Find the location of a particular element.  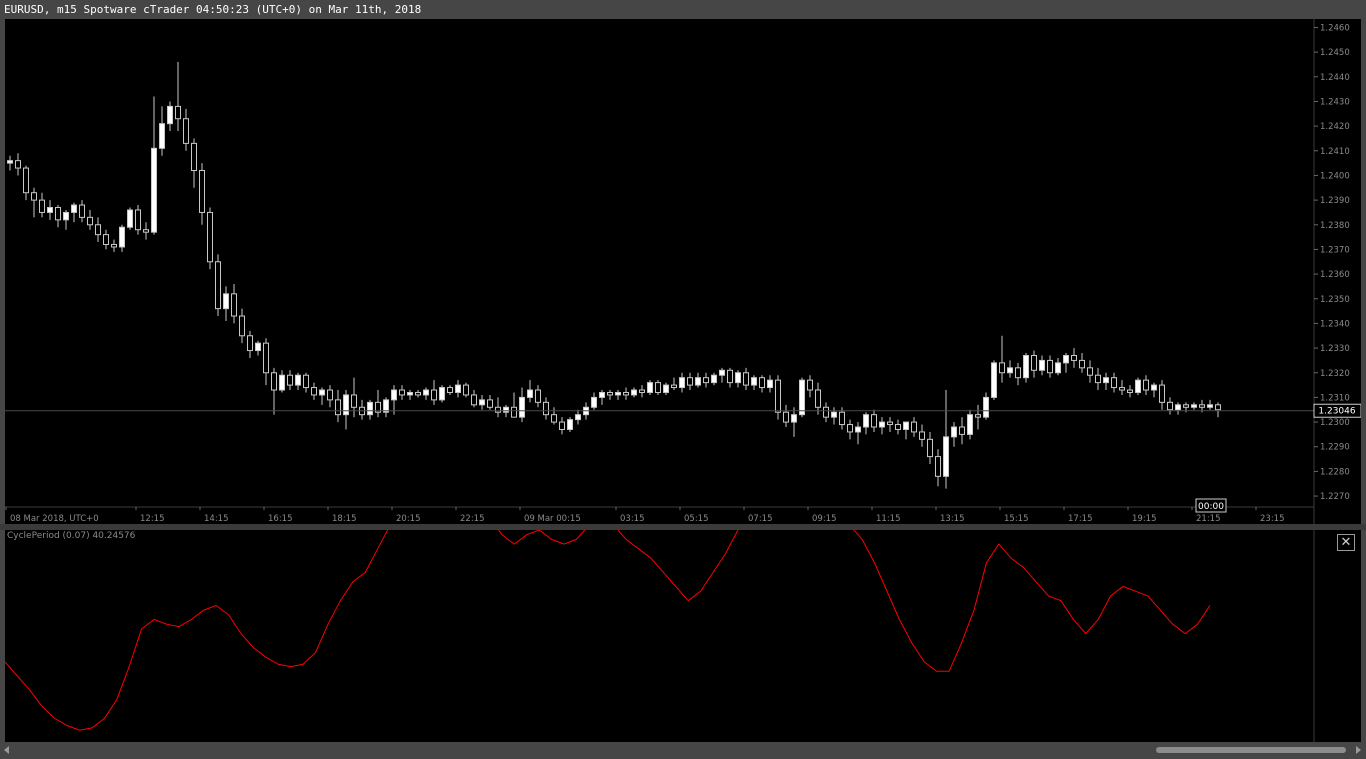

price-tick-label: 1.2410 is located at coordinates (1335, 152).